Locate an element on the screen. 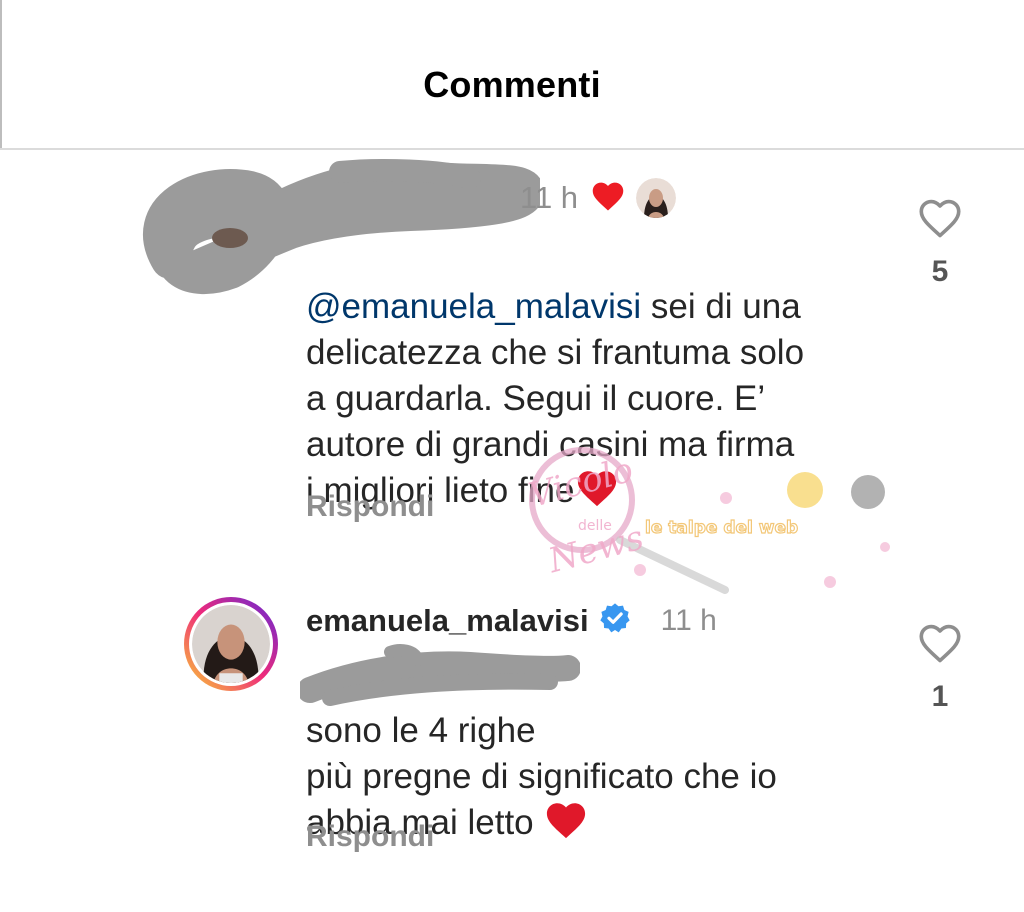 The height and width of the screenshot is (912, 1024). like-count: 5 is located at coordinates (940, 271).